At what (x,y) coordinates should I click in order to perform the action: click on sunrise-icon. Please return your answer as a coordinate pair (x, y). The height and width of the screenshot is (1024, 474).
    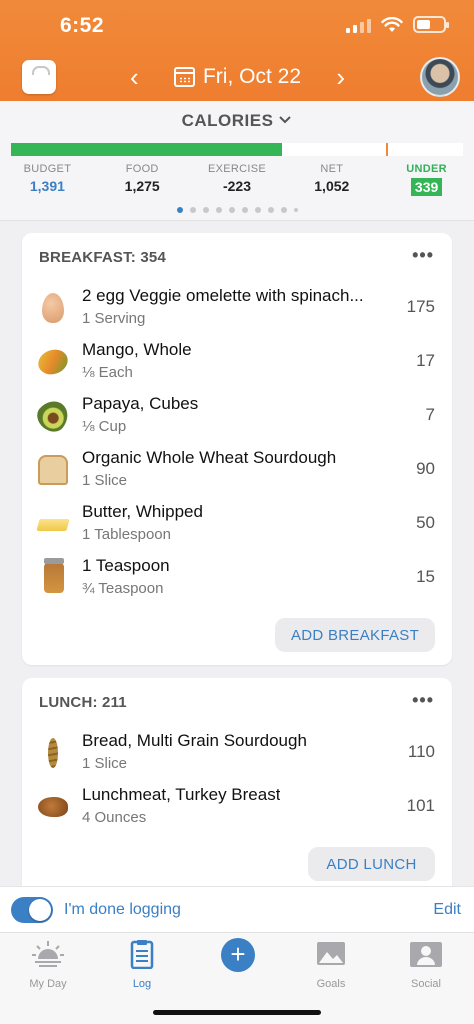
    Looking at the image, I should click on (48, 954).